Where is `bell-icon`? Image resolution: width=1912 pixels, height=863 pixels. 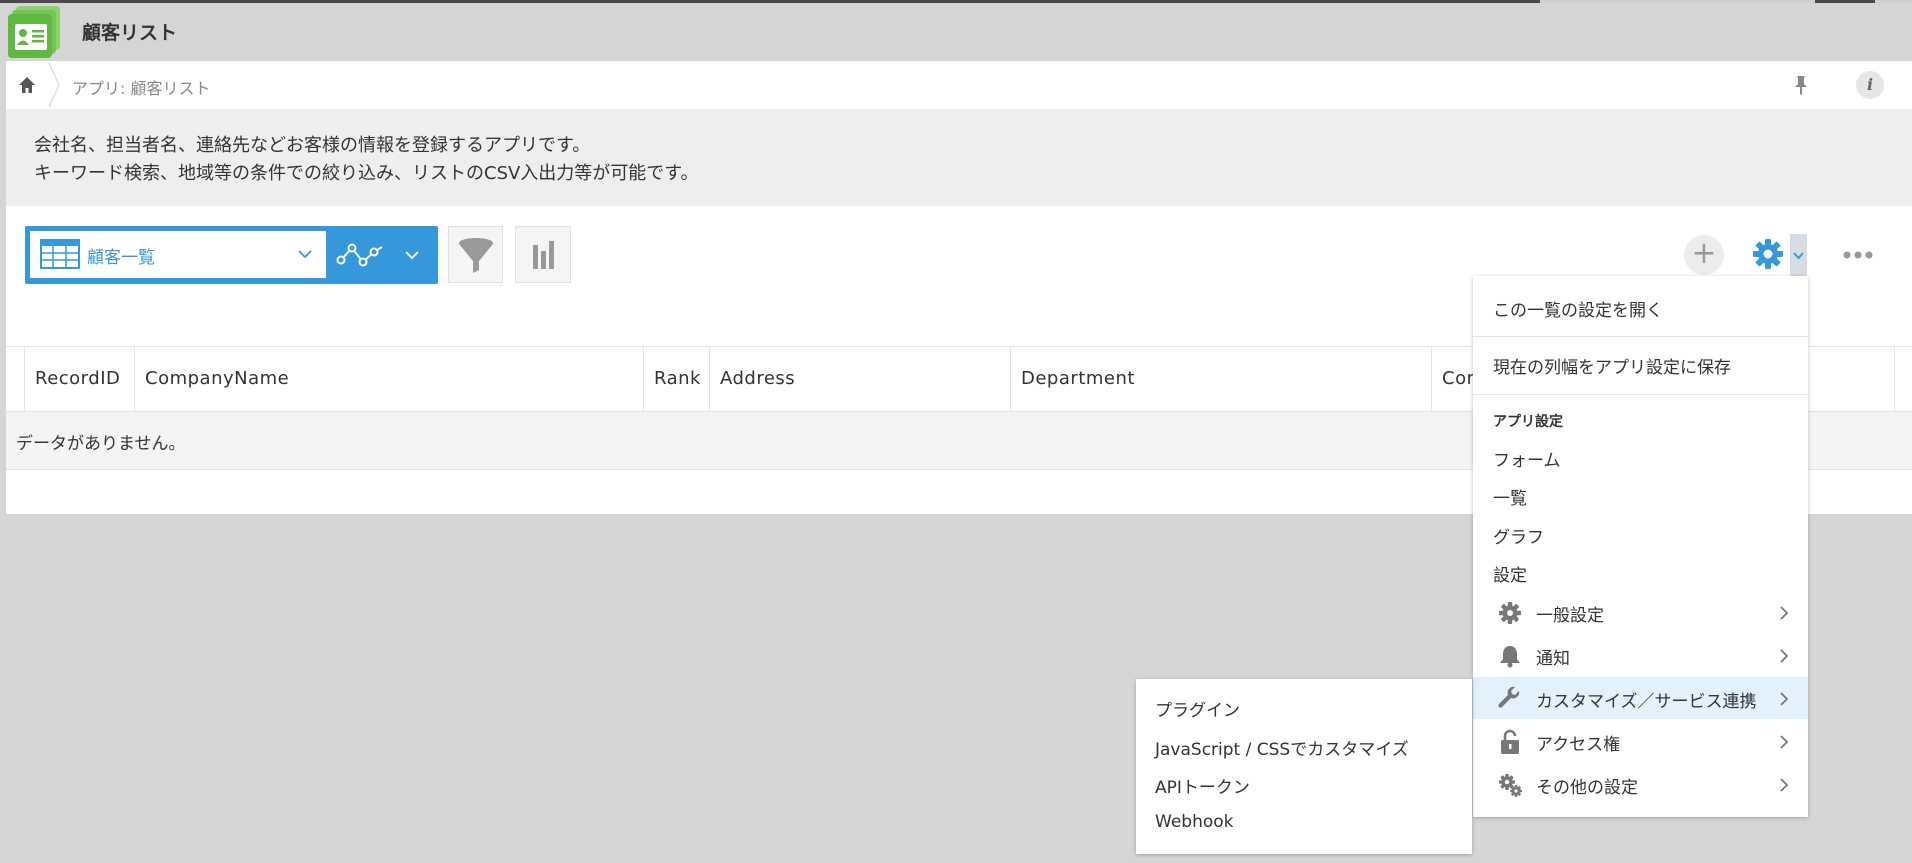
bell-icon is located at coordinates (1510, 656).